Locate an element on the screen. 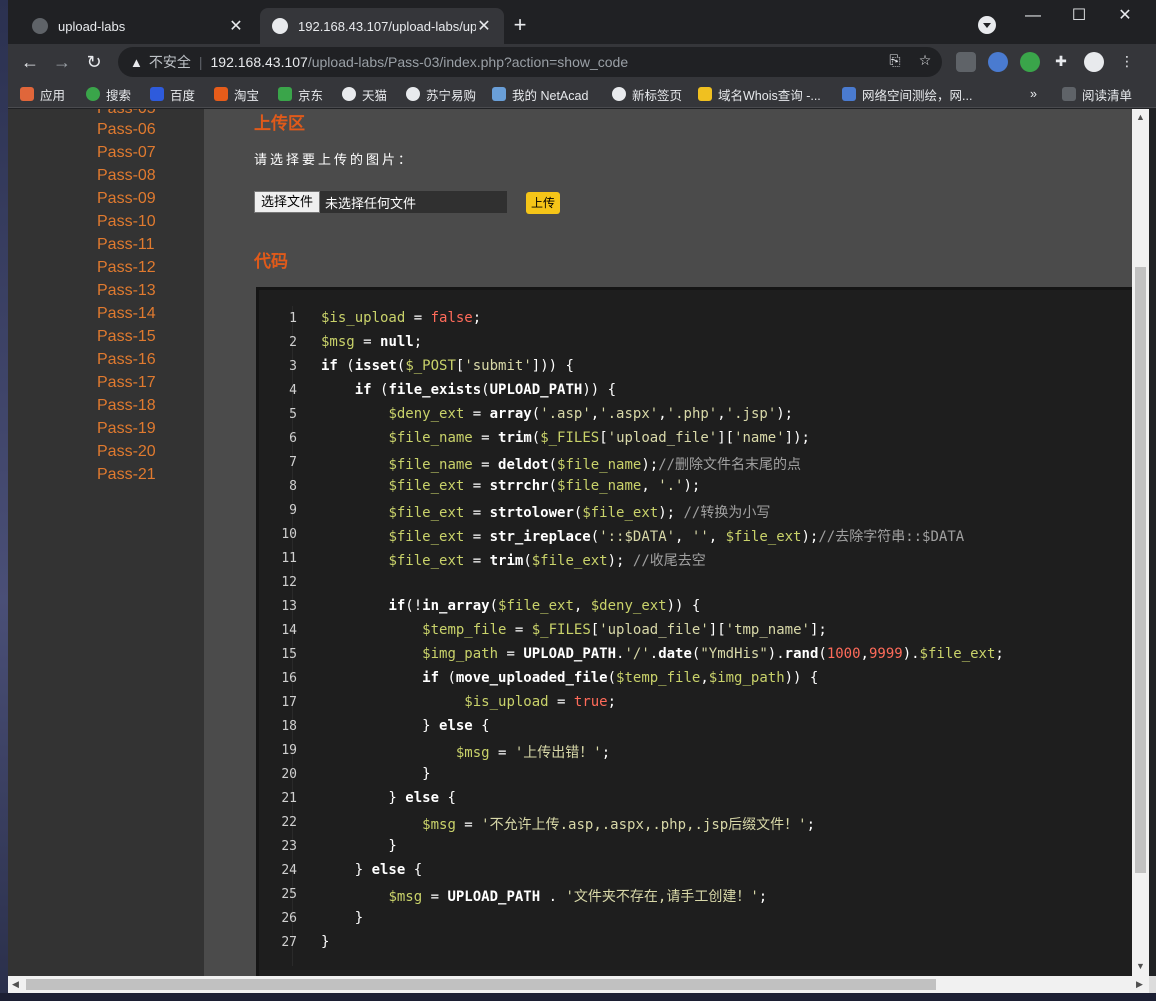  reload-icon: ↻ is located at coordinates (94, 62).